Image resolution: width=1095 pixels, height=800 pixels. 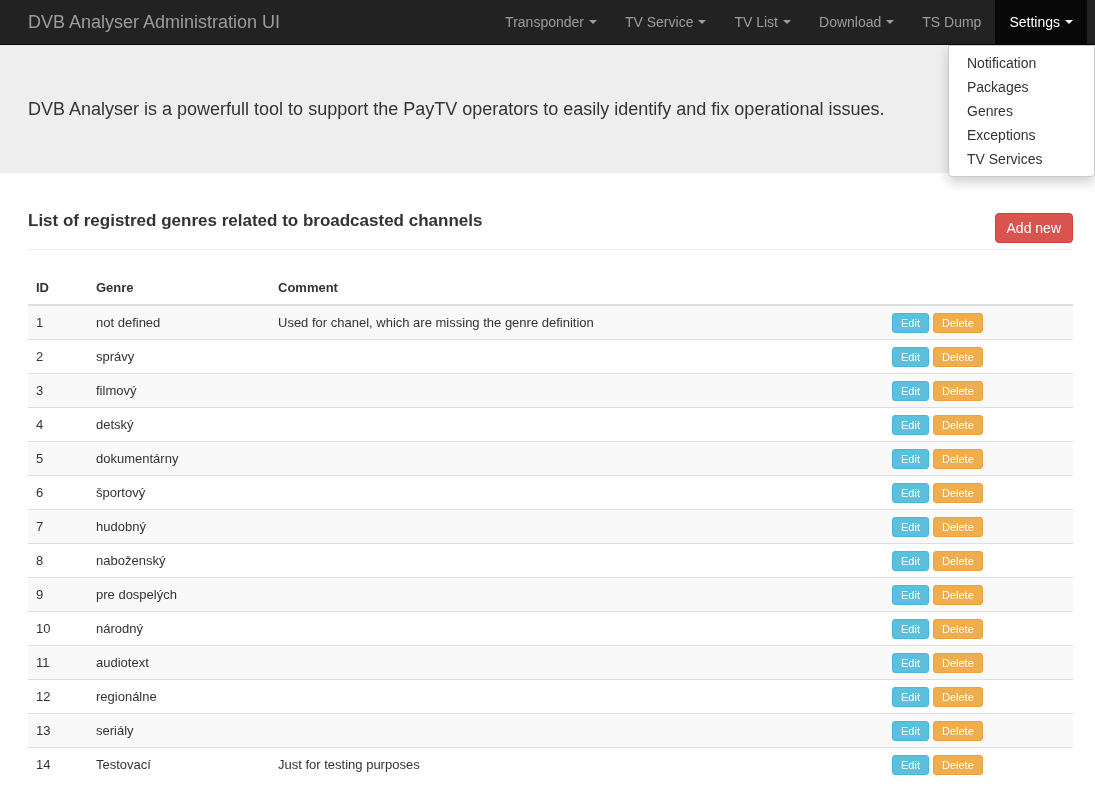 I want to click on table-cell: hudobný, so click(x=179, y=526).